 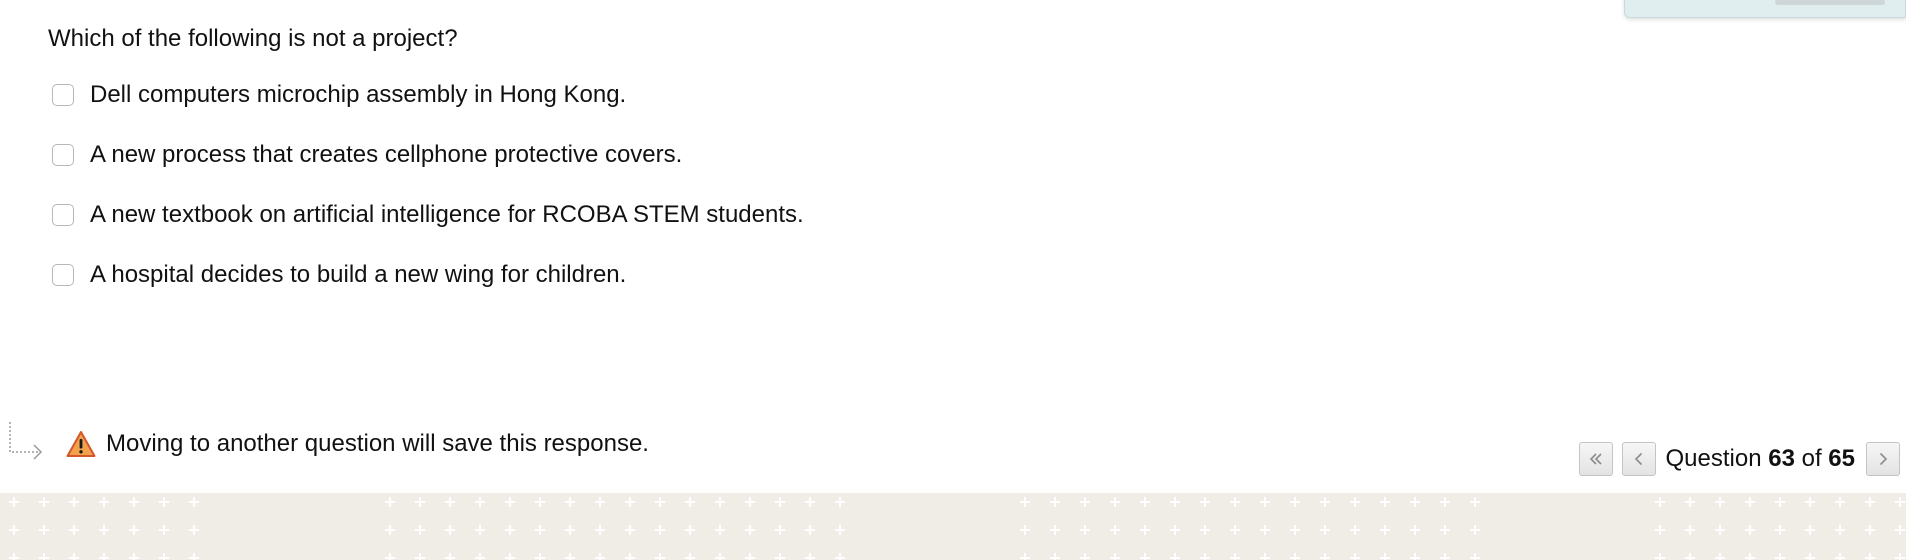 What do you see at coordinates (26, 441) in the screenshot?
I see `dotted-arrow-icon` at bounding box center [26, 441].